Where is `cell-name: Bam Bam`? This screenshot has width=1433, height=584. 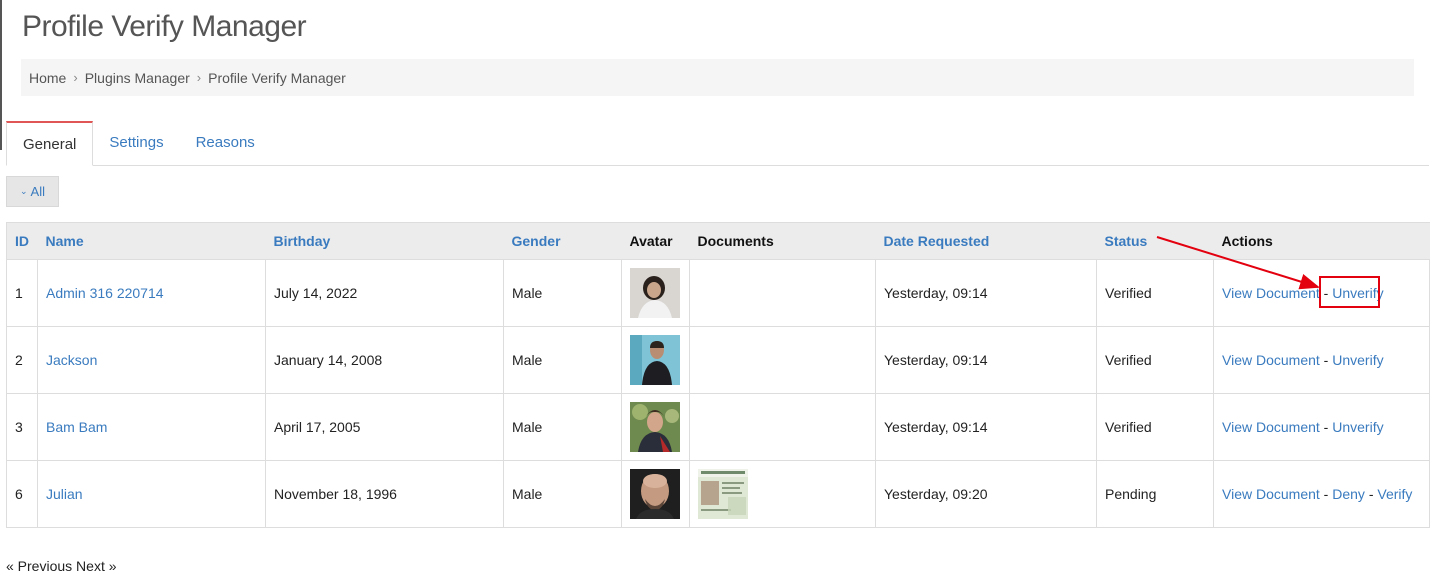 cell-name: Bam Bam is located at coordinates (151, 427).